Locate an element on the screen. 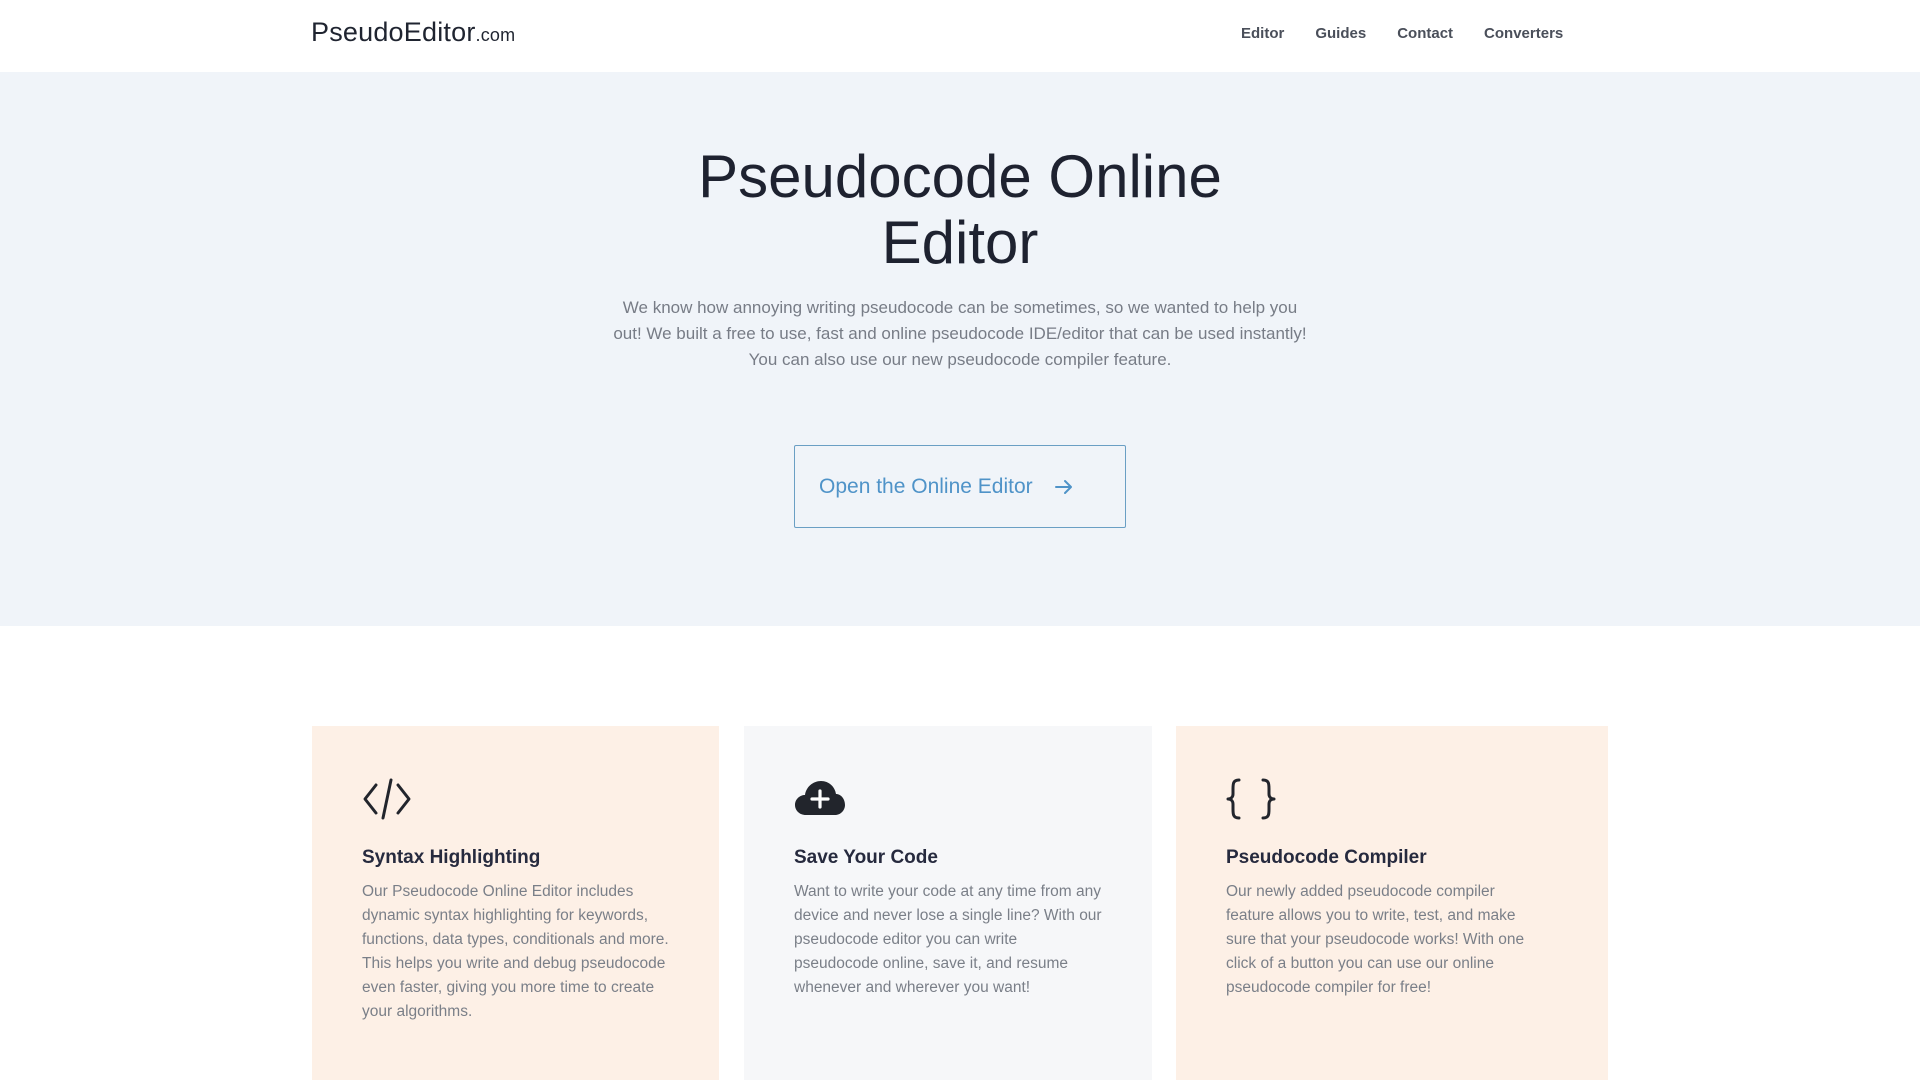 The image size is (1920, 1080). open-editor-button: Open the Online Editor is located at coordinates (960, 486).